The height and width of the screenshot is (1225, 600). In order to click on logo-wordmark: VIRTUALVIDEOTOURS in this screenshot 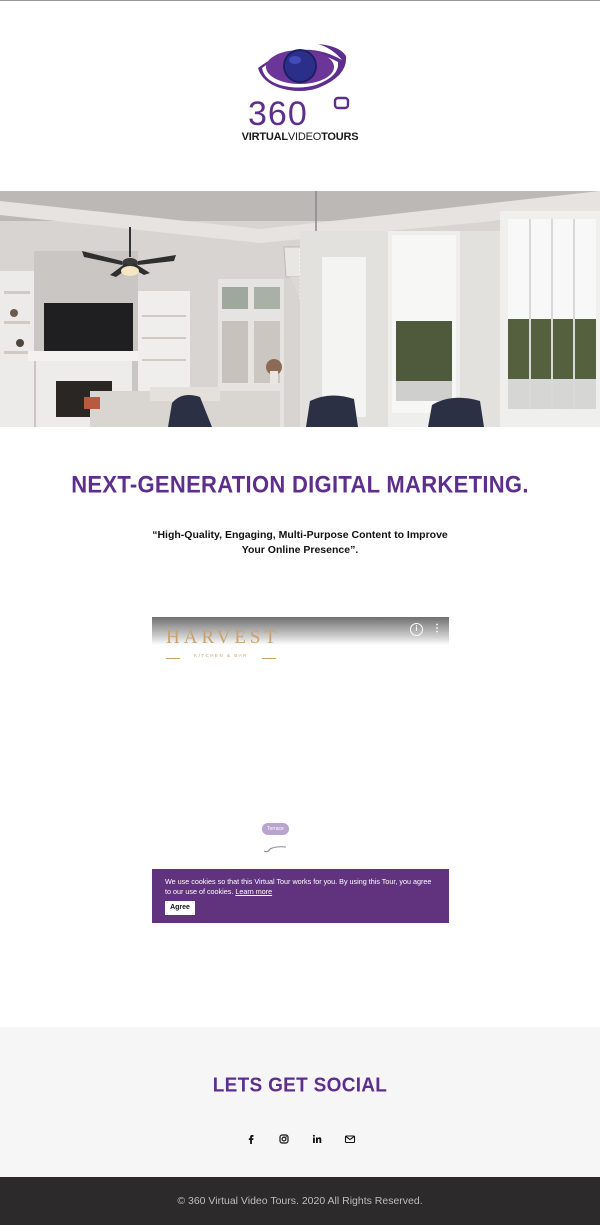, I will do `click(300, 137)`.